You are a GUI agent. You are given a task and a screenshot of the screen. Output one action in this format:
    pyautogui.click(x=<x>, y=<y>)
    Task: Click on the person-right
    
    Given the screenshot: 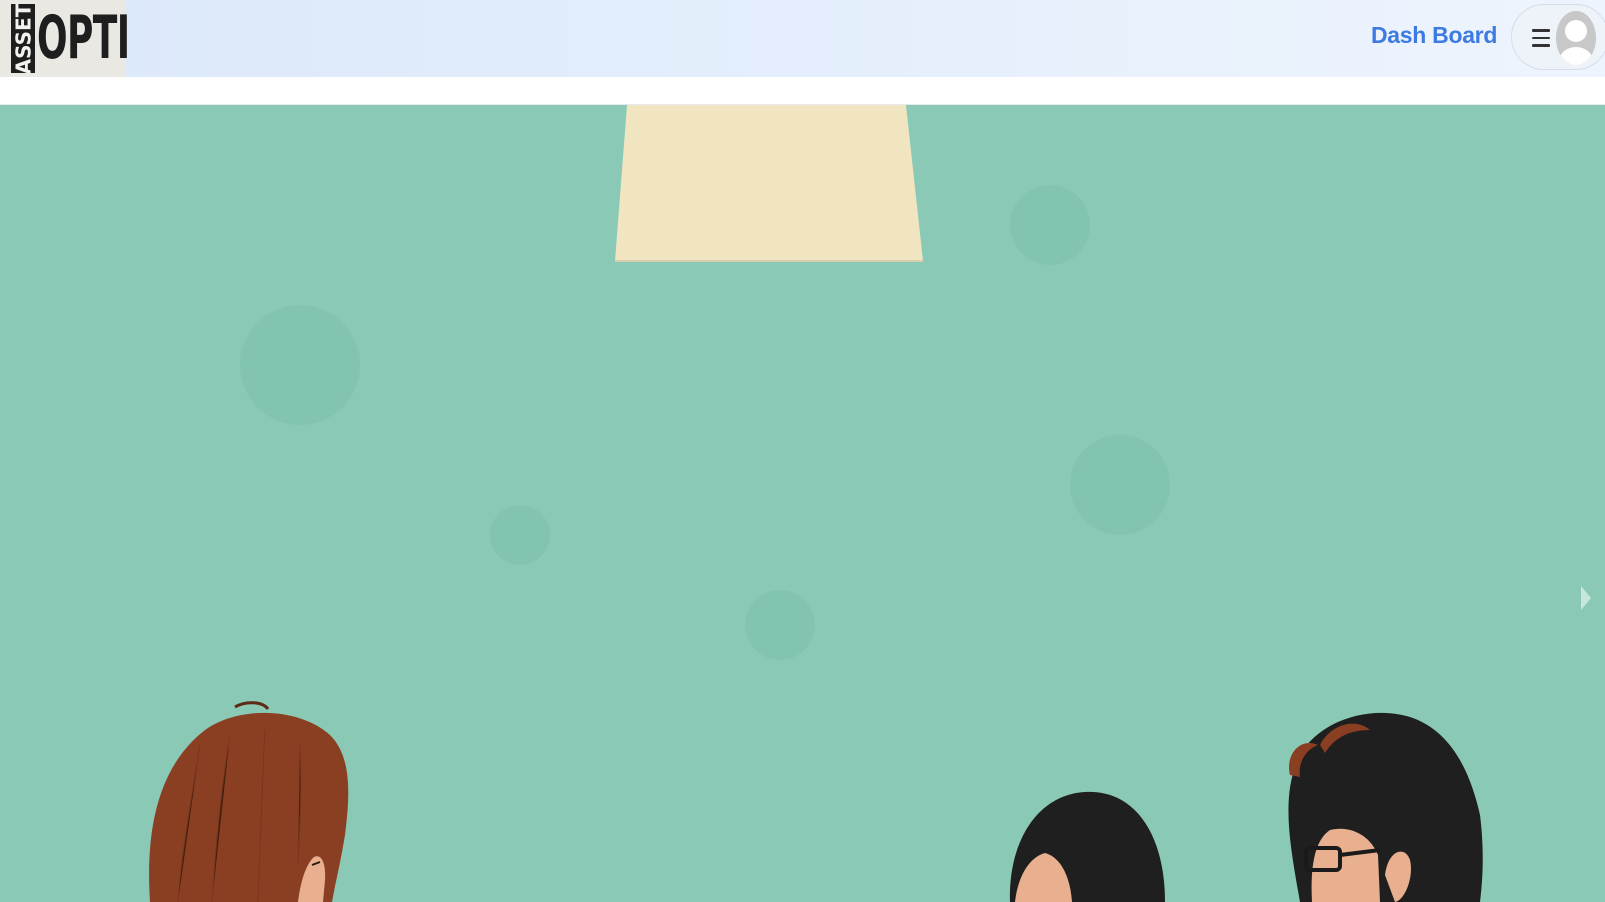 What is the action you would take?
    pyautogui.click(x=1385, y=807)
    